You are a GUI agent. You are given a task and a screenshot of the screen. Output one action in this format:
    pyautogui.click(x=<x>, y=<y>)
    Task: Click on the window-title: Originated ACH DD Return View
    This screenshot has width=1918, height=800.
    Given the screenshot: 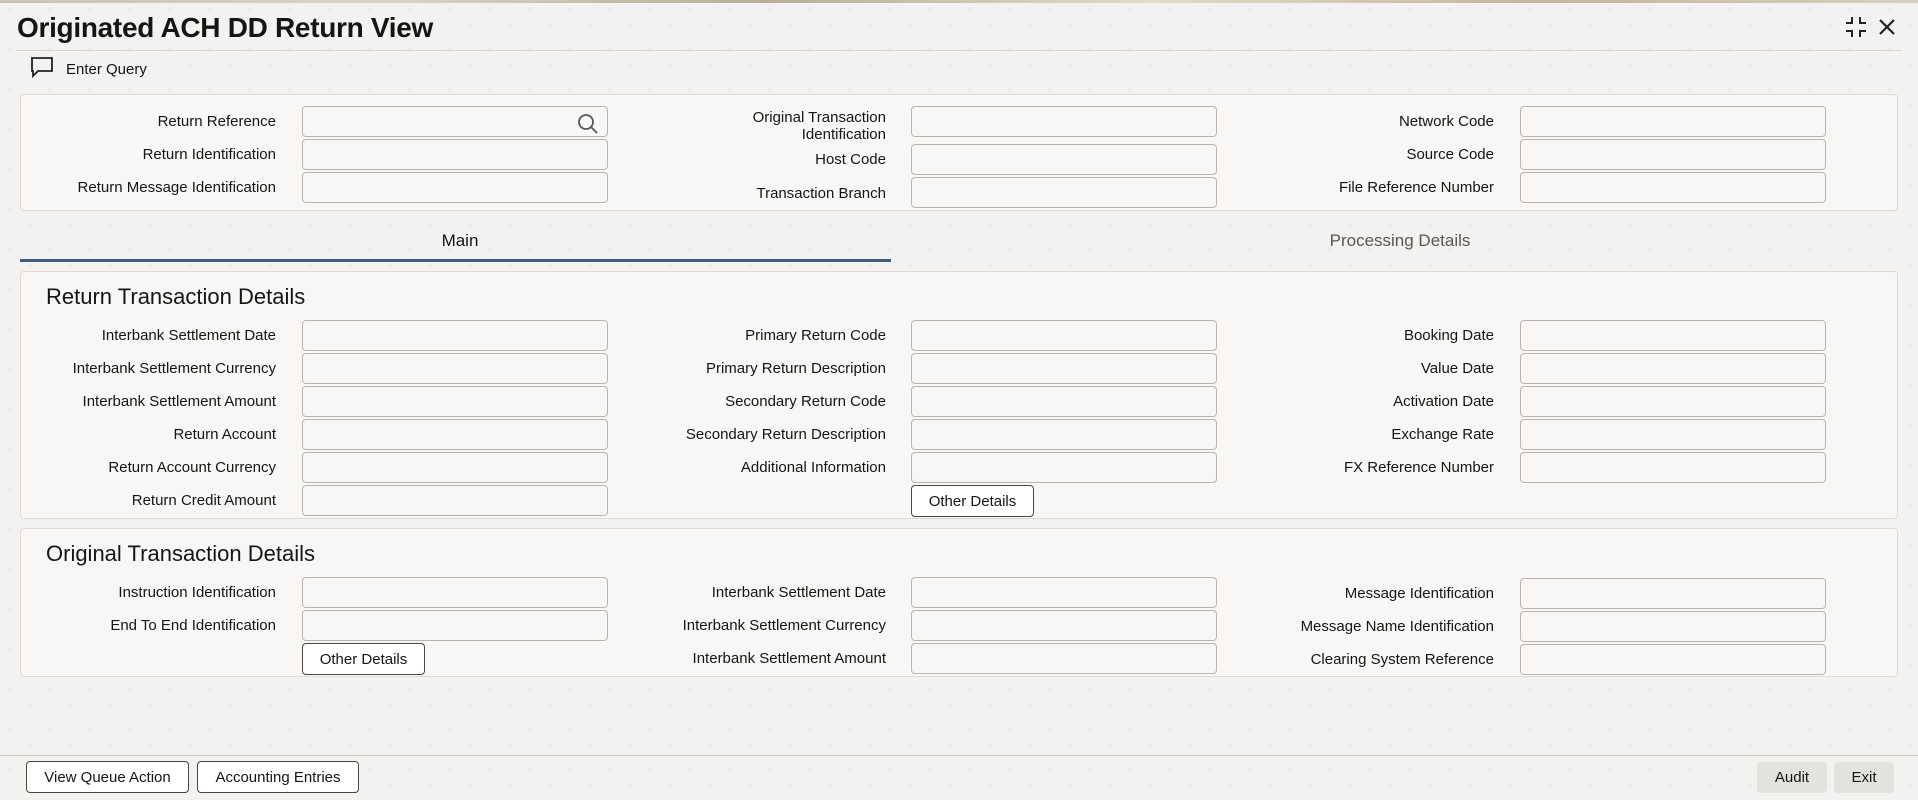 What is the action you would take?
    pyautogui.click(x=225, y=27)
    